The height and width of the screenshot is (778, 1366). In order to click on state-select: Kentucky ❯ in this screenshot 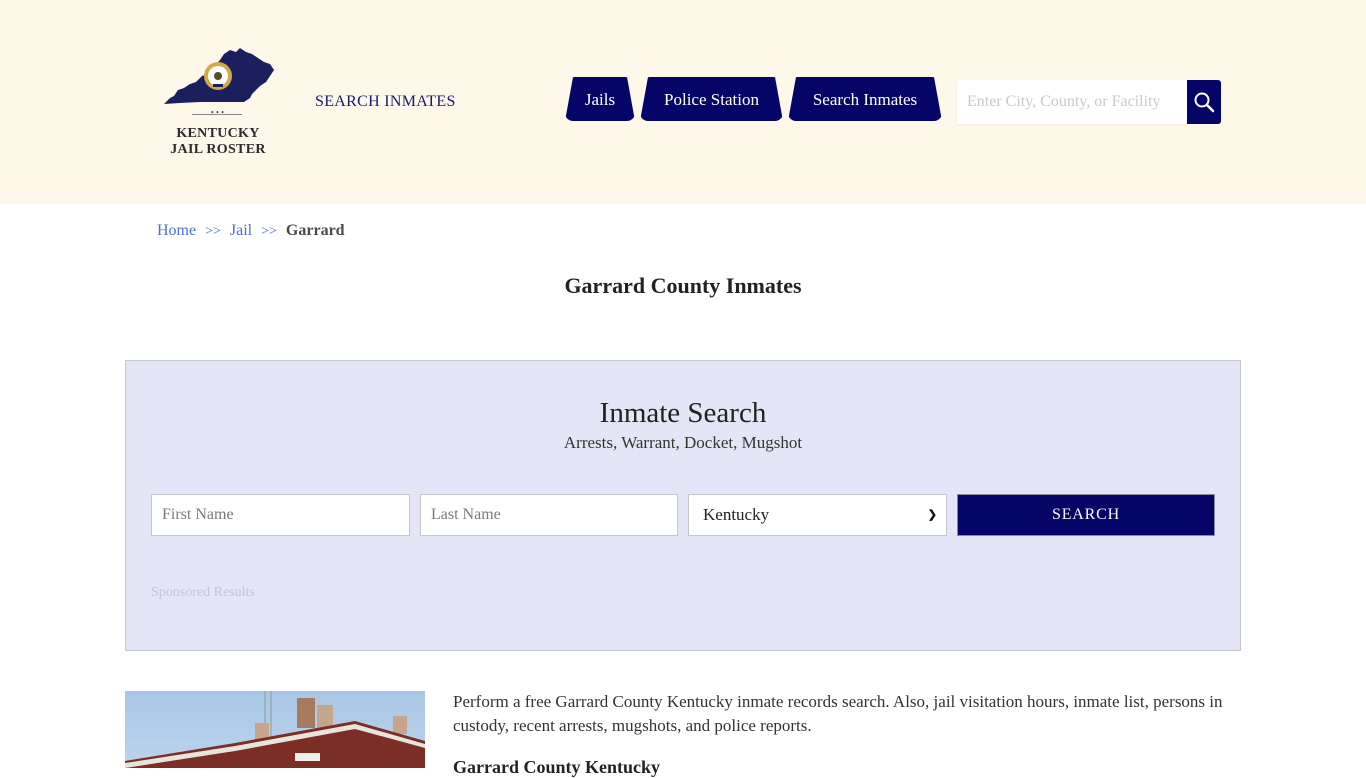, I will do `click(817, 515)`.